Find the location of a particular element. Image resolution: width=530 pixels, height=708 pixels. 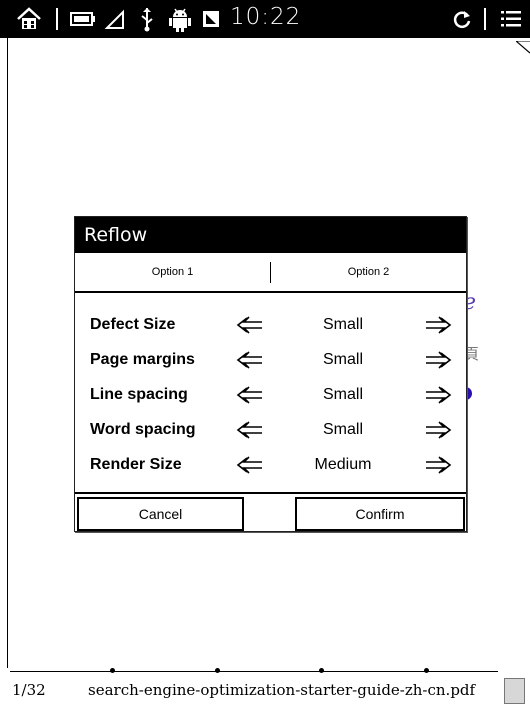

setting-label: Word spacing is located at coordinates (143, 429).